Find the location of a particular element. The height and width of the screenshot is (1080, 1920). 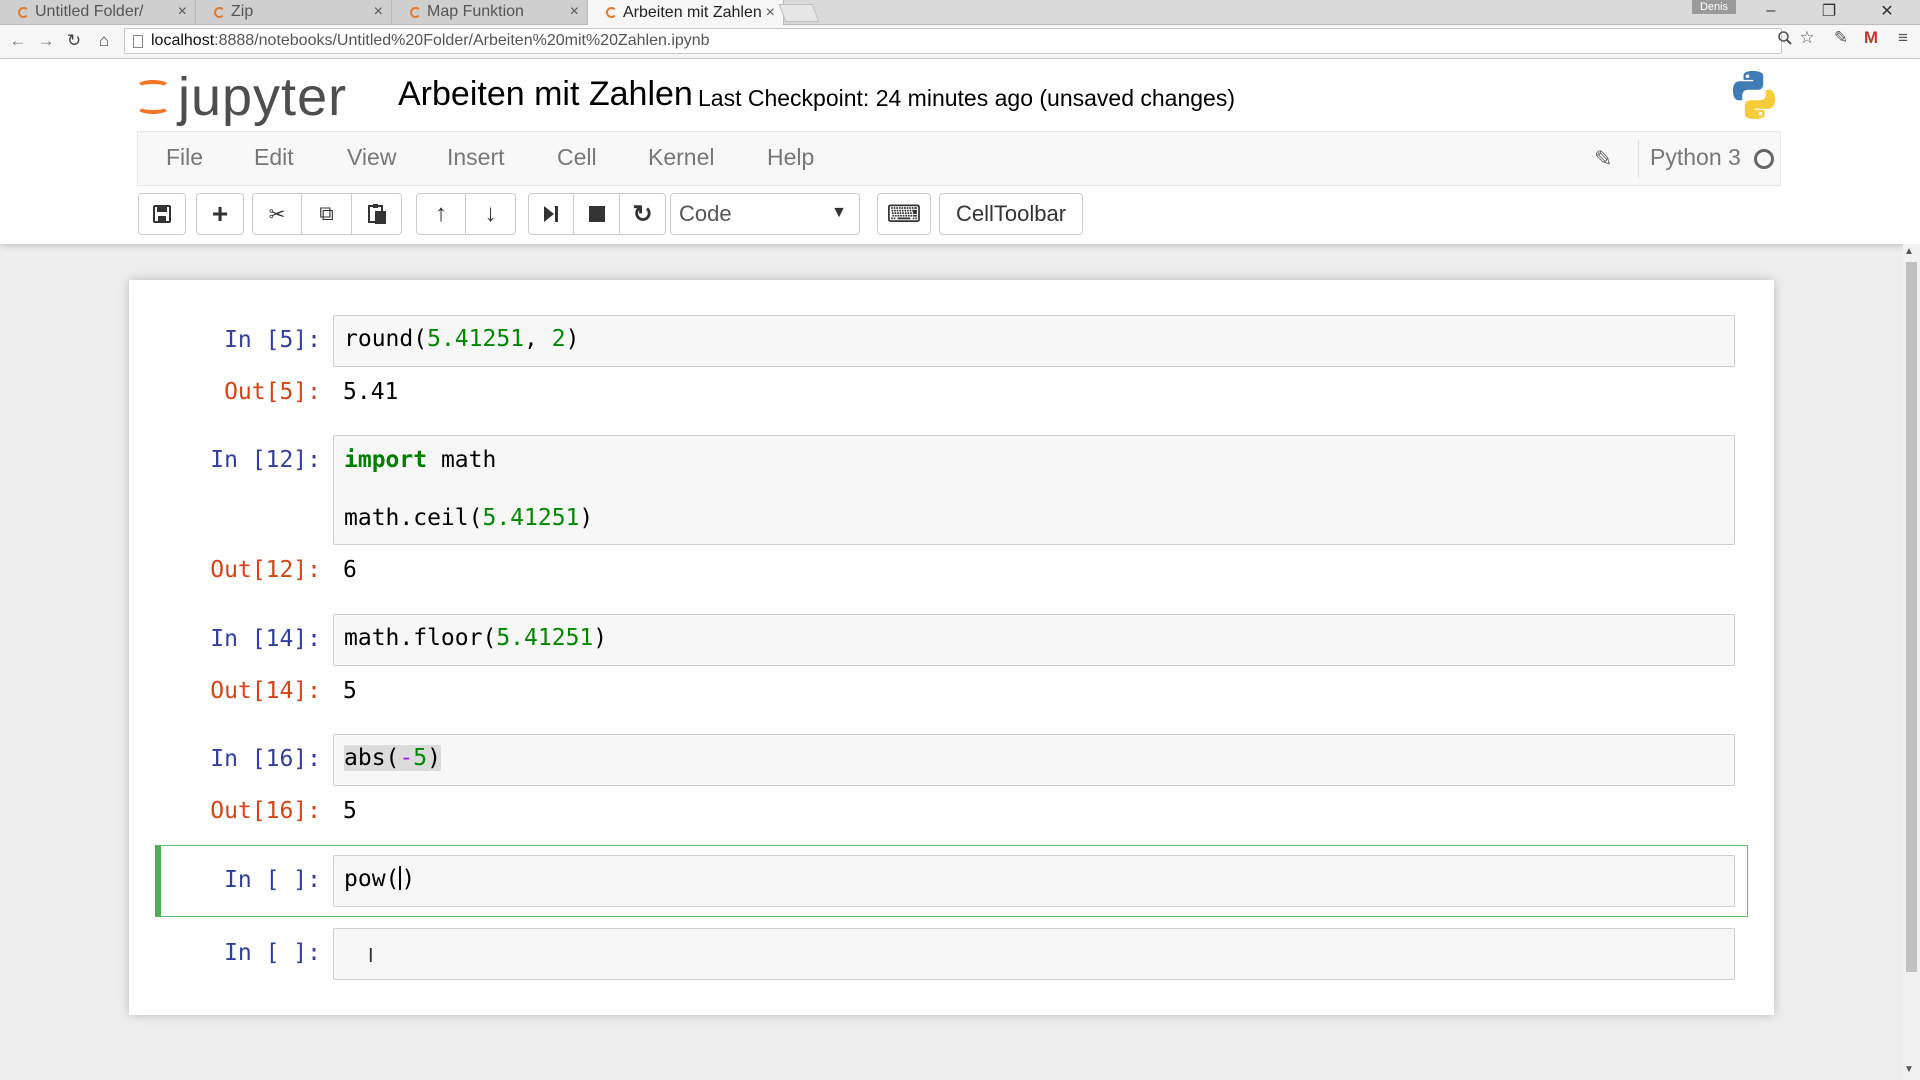

mouse-ibeam-cursor-icon: I is located at coordinates (371, 956).